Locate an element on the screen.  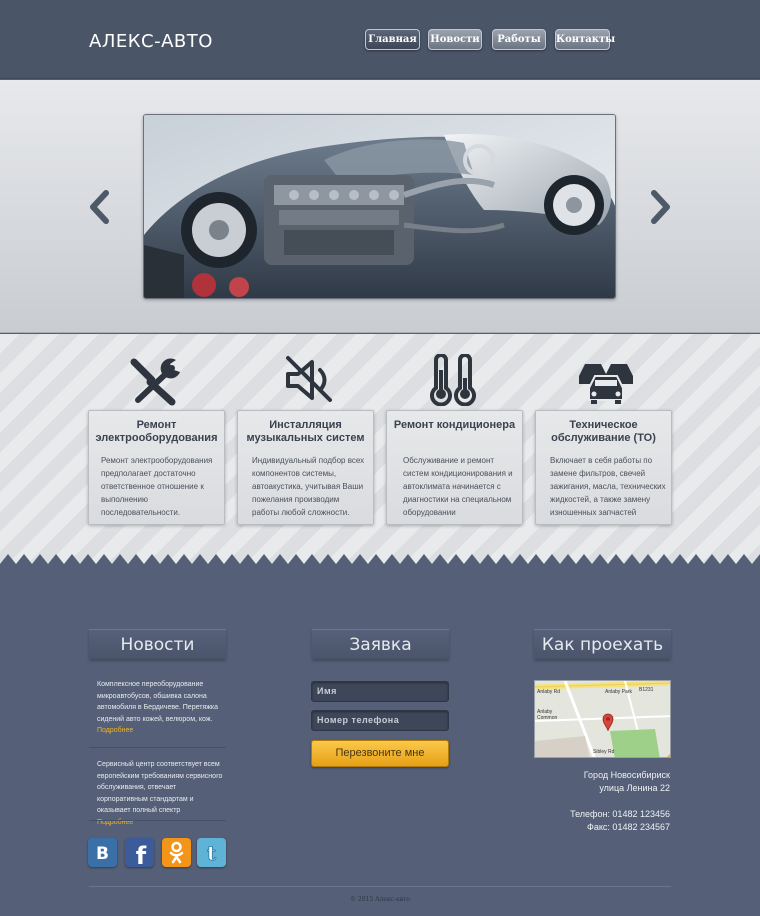
map-label: Sibley Rd is located at coordinates (604, 752).